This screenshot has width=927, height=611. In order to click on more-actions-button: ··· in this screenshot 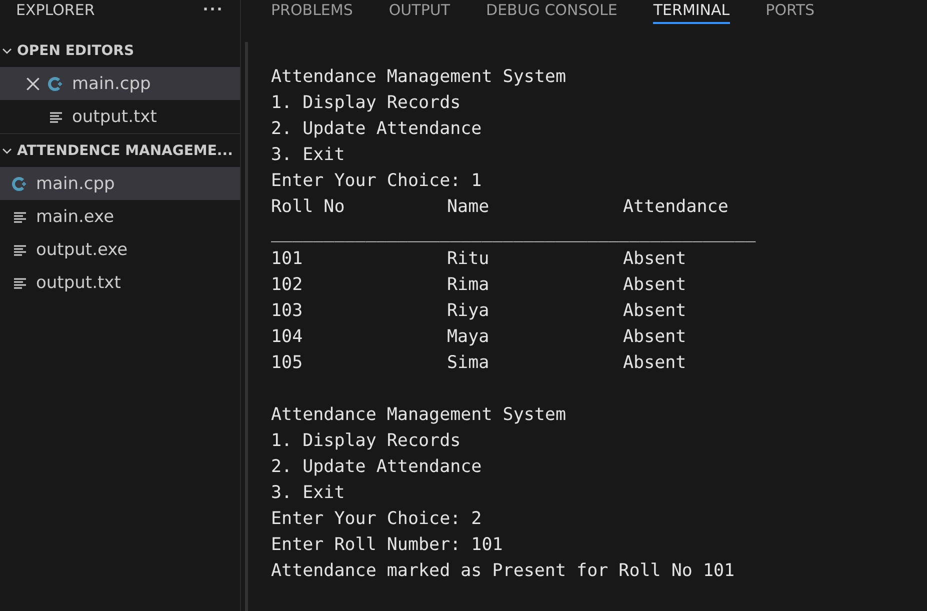, I will do `click(213, 10)`.